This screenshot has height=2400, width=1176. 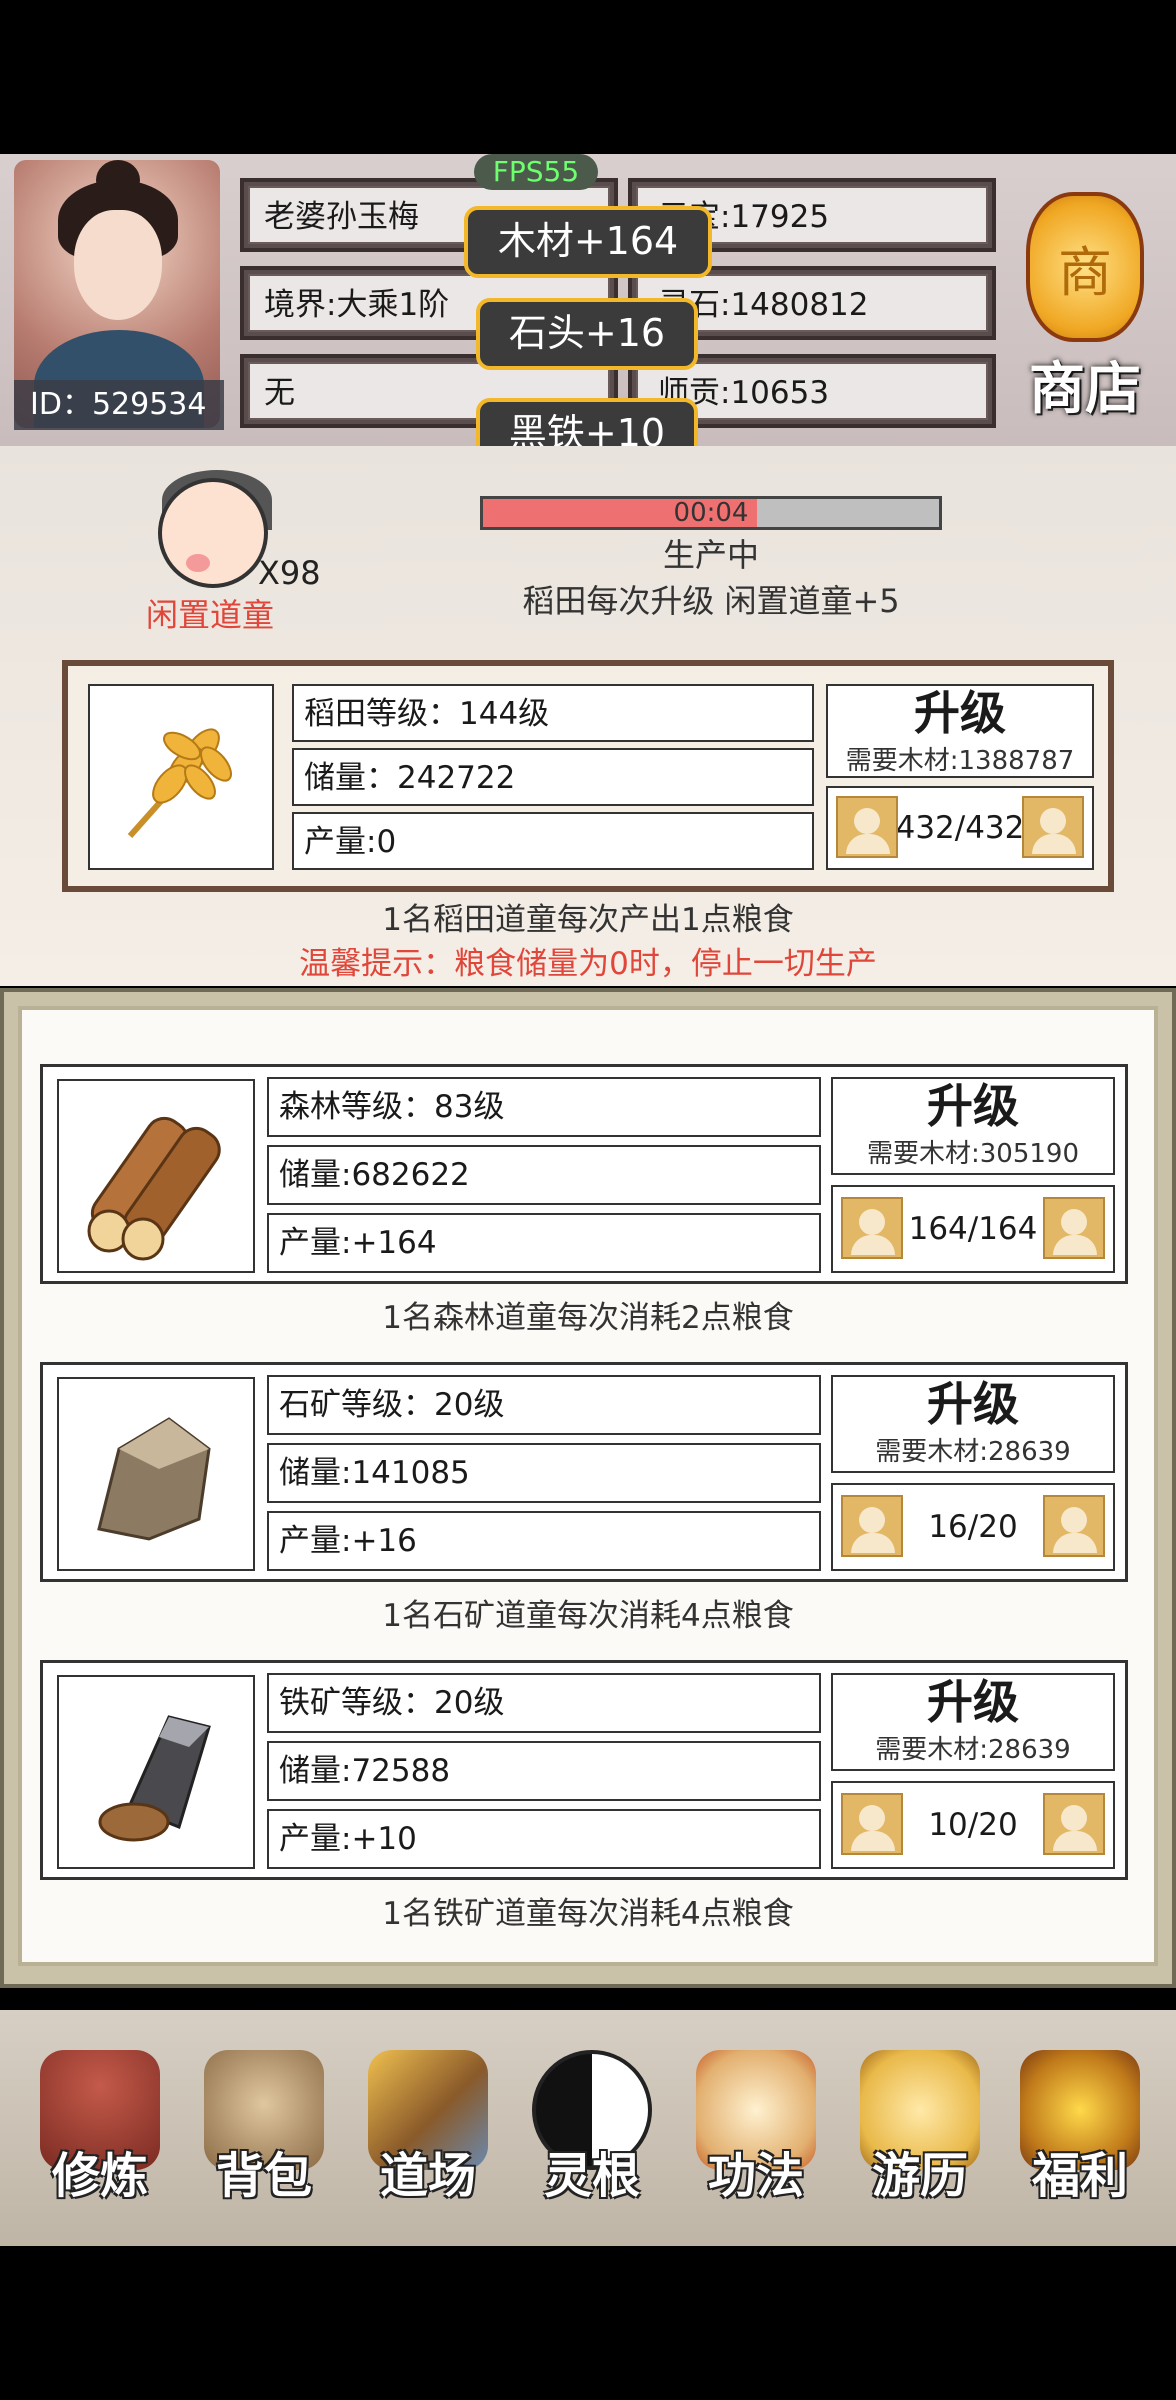 What do you see at coordinates (755, 2176) in the screenshot?
I see `nav-label: 功法` at bounding box center [755, 2176].